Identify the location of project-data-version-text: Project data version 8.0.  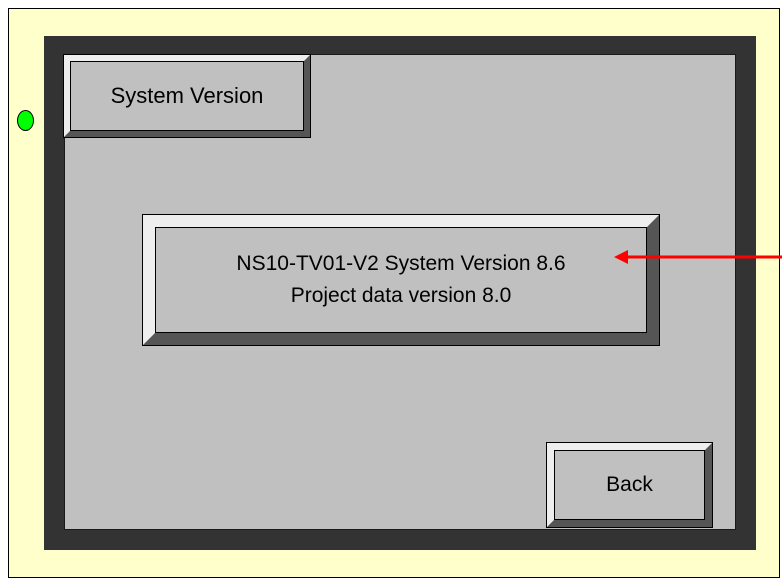
(401, 295).